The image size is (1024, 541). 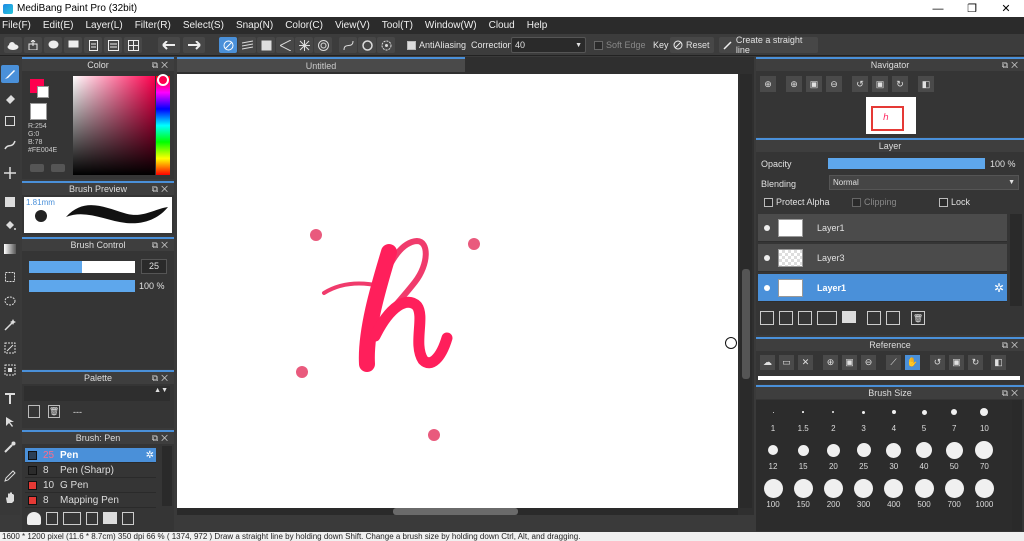 I want to click on eyedropper-icon: ⟋, so click(x=893, y=362).